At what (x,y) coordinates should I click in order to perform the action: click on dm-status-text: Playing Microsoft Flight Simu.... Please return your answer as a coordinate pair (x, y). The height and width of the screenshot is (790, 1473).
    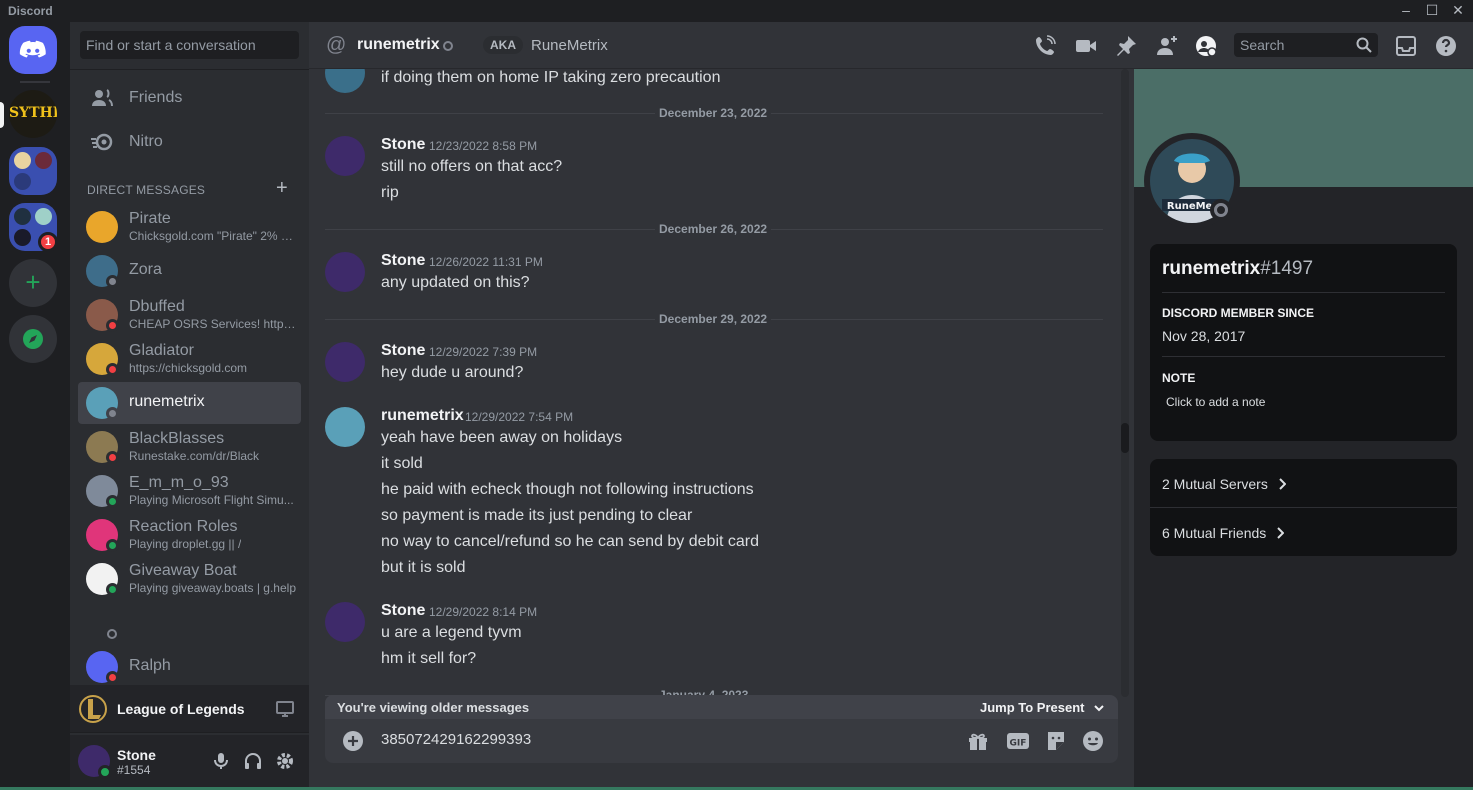
    Looking at the image, I should click on (211, 500).